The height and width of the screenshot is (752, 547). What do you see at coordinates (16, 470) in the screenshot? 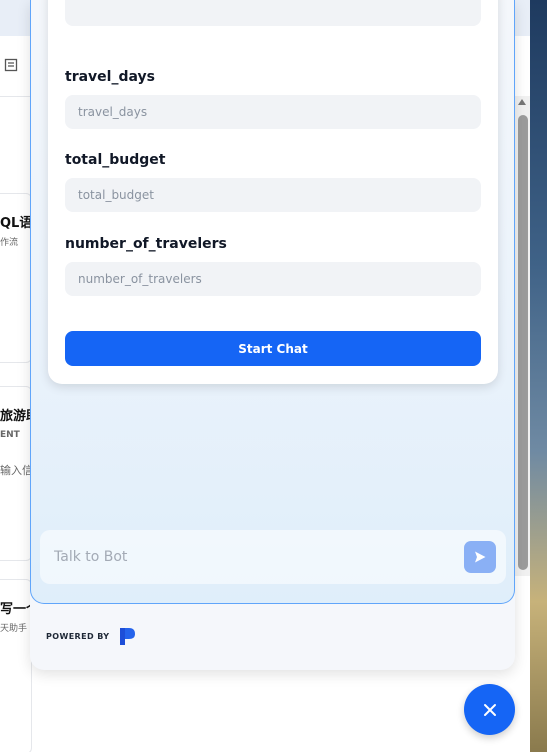
I see `background-card-description: 输入信` at bounding box center [16, 470].